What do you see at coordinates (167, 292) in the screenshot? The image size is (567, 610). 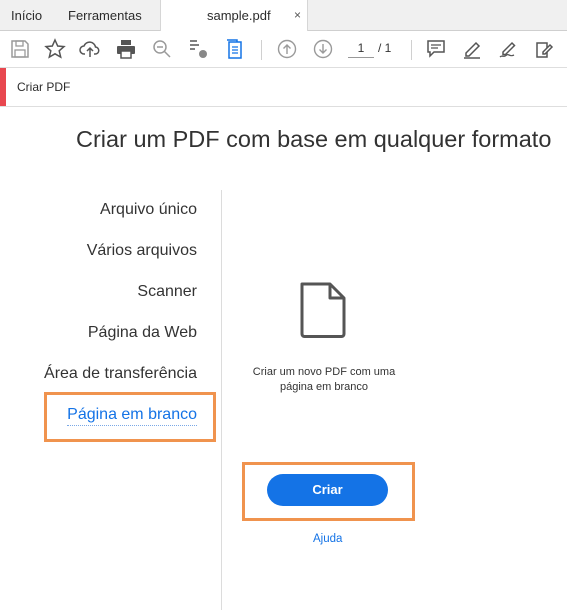 I see `option-scanner: Scanner` at bounding box center [167, 292].